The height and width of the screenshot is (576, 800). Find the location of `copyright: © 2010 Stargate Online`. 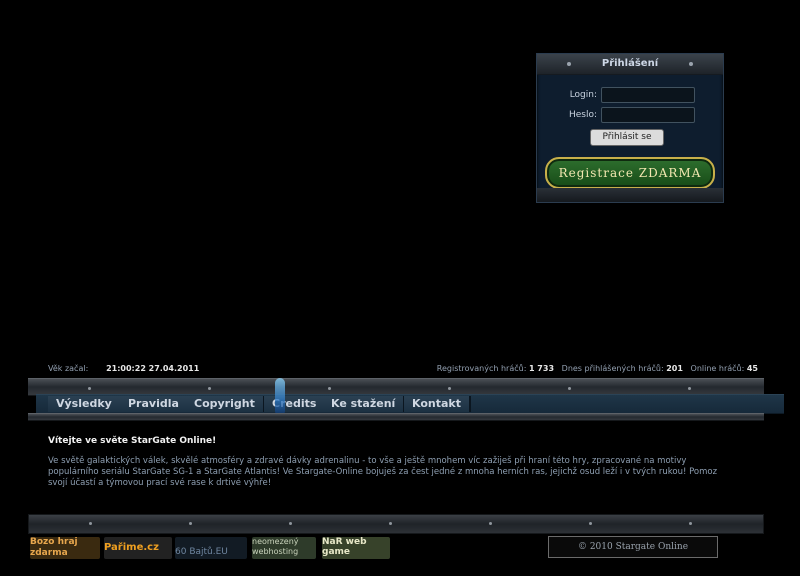

copyright: © 2010 Stargate Online is located at coordinates (633, 547).